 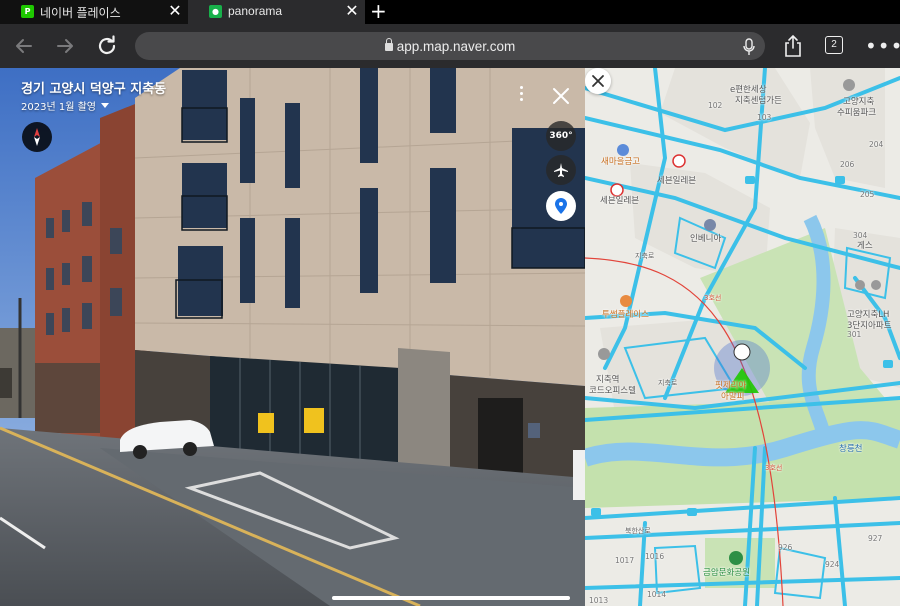 What do you see at coordinates (854, 334) in the screenshot?
I see `map-label: 301` at bounding box center [854, 334].